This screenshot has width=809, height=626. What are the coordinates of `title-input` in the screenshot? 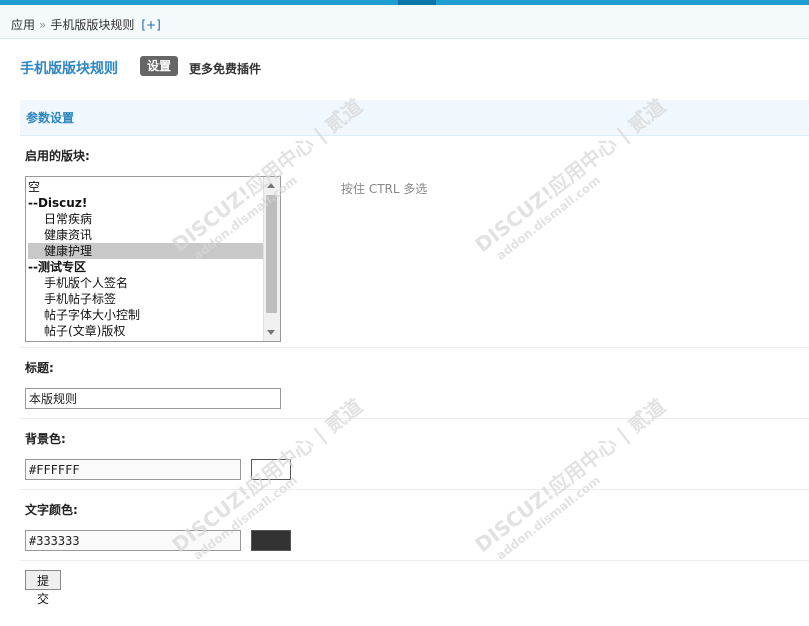 It's located at (153, 398).